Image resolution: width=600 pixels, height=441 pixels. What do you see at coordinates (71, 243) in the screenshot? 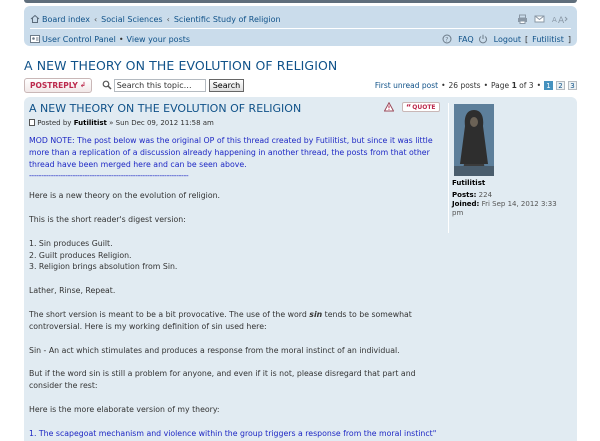
I see `list-item: 1. Sin produces Guilt.` at bounding box center [71, 243].